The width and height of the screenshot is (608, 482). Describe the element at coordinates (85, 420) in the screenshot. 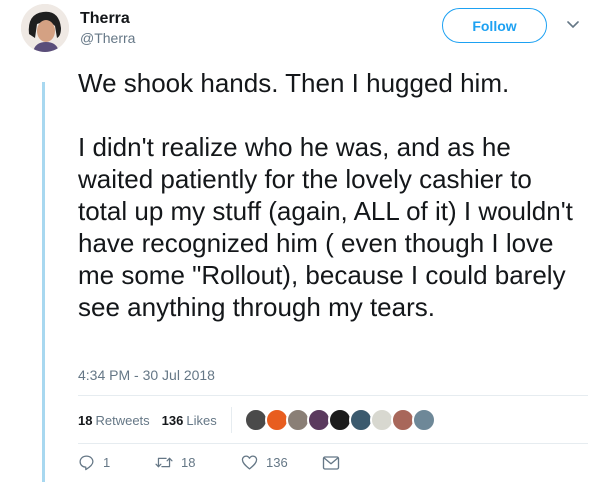

I see `retweets-count: 18` at that location.